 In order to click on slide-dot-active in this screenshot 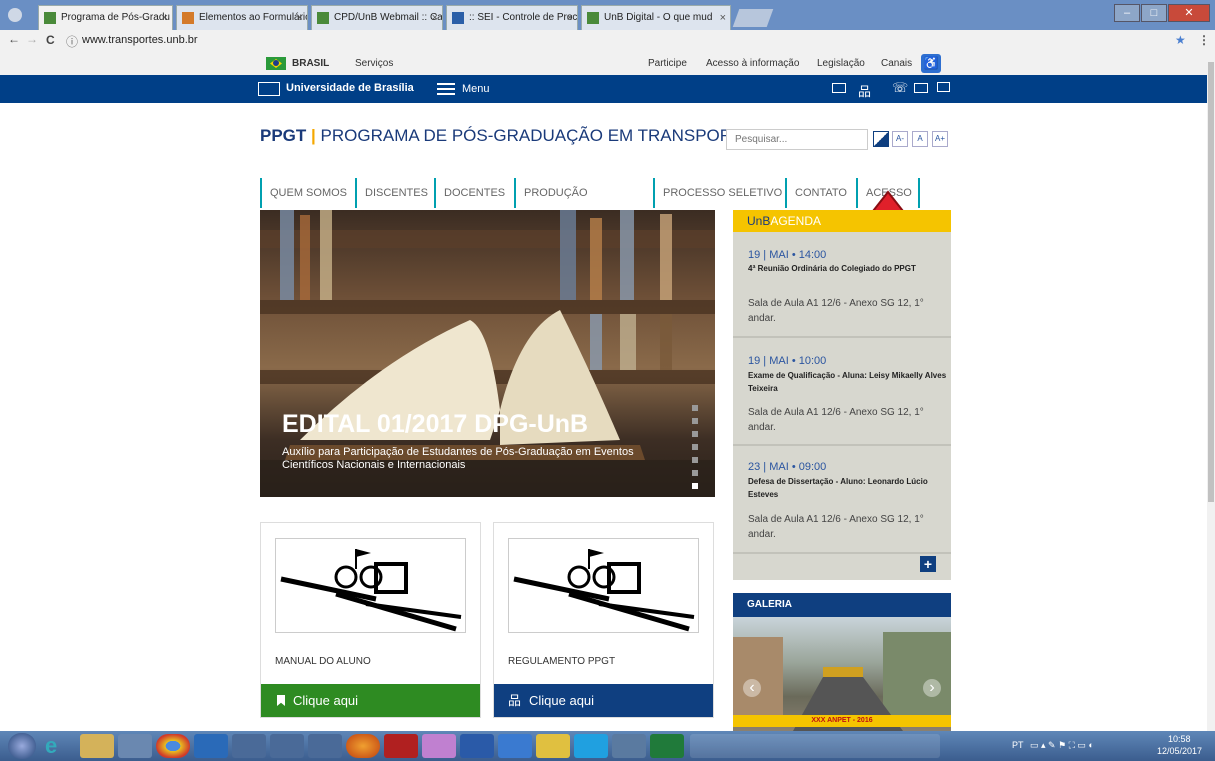, I will do `click(695, 486)`.